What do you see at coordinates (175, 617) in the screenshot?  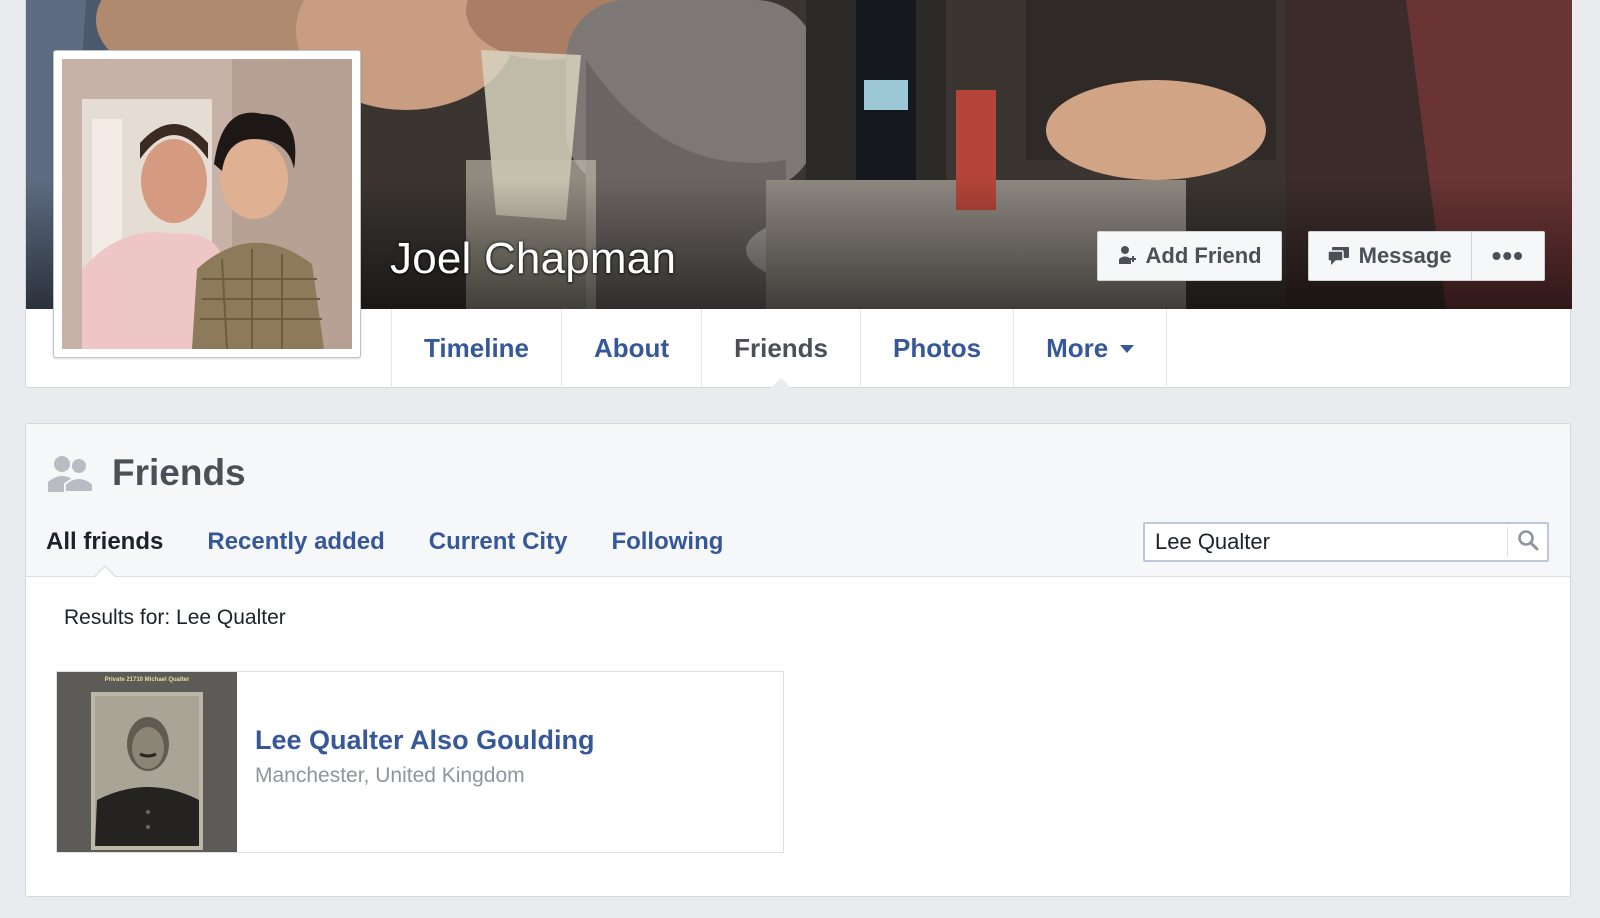 I see `results-label: Results for: Lee Qualter` at bounding box center [175, 617].